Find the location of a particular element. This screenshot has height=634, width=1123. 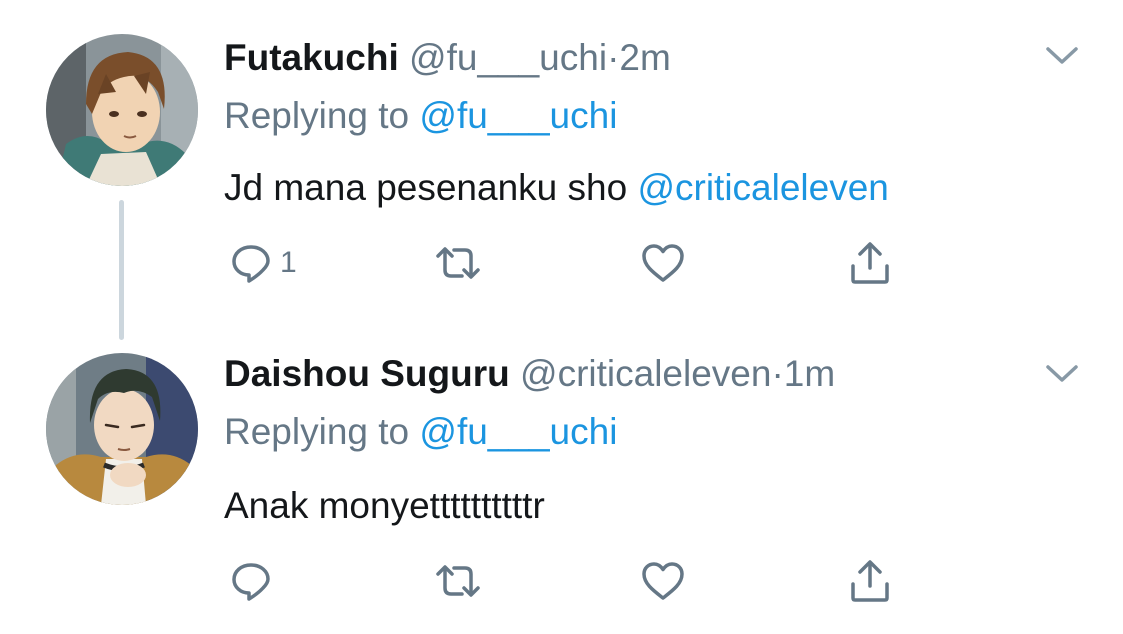

display-name: Futakuchi is located at coordinates (311, 57).